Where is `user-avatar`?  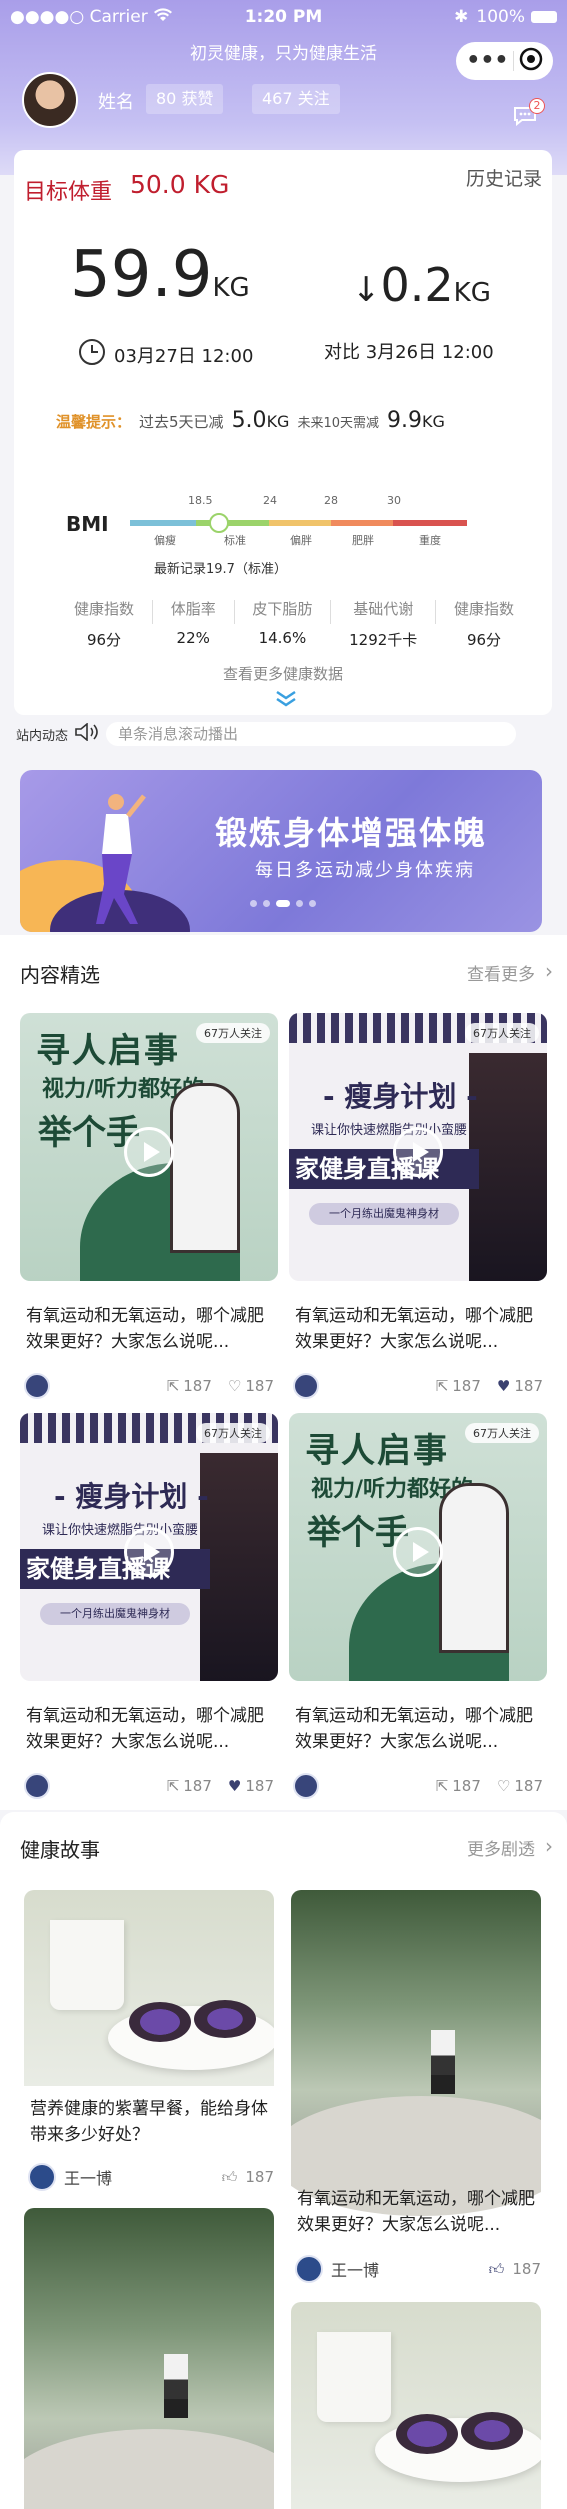 user-avatar is located at coordinates (50, 100).